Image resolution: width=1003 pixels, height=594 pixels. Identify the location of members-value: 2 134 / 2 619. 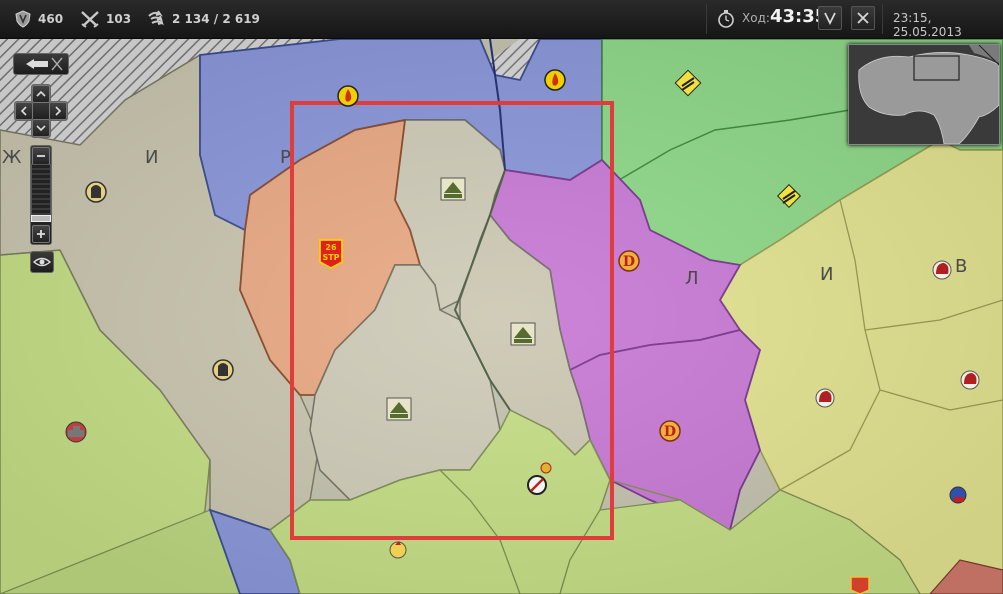
(216, 19).